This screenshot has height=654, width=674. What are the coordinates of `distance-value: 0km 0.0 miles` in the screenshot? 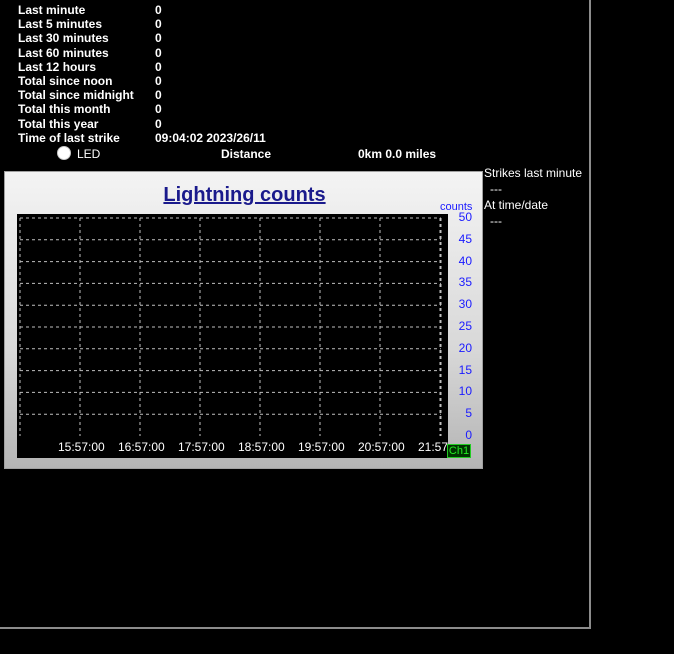 It's located at (397, 154).